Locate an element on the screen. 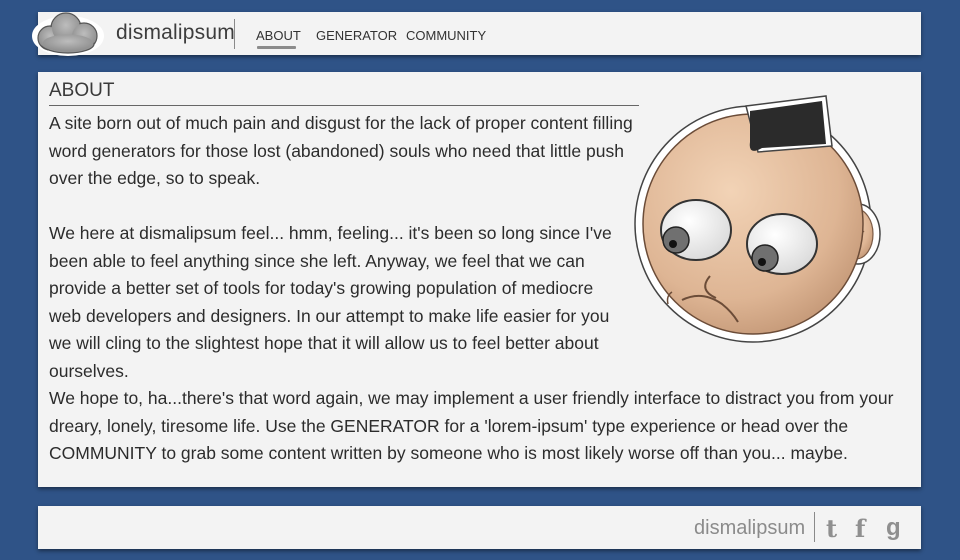  google-icon: g is located at coordinates (893, 528).